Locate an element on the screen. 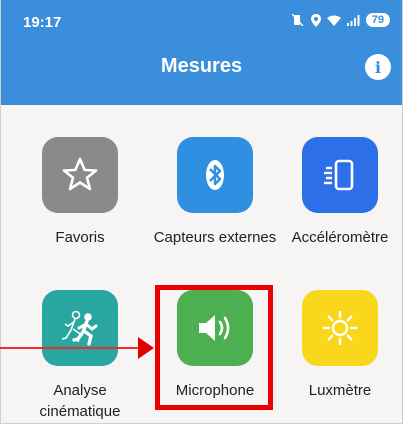 This screenshot has width=411, height=424. wifi-icon is located at coordinates (333, 20).